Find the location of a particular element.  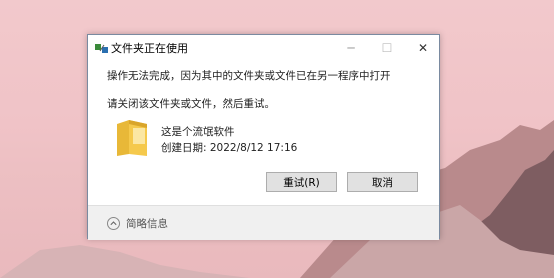

close-icon: ✕ is located at coordinates (423, 47).